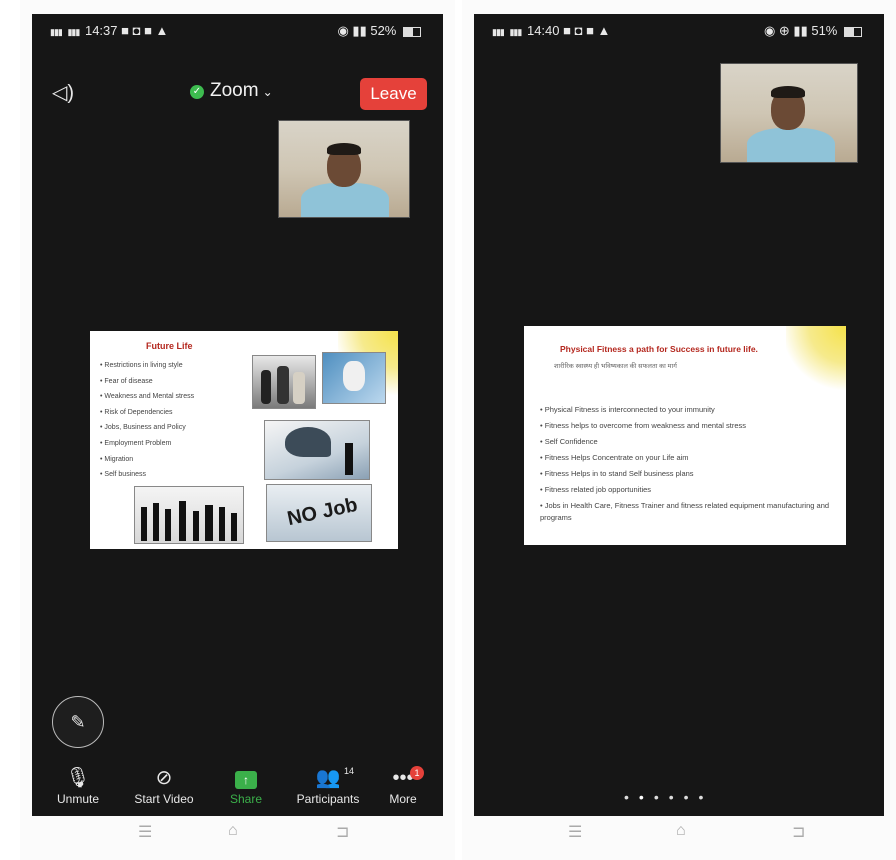 The width and height of the screenshot is (896, 860). I want to click on pencil-icon: ✎, so click(78, 722).